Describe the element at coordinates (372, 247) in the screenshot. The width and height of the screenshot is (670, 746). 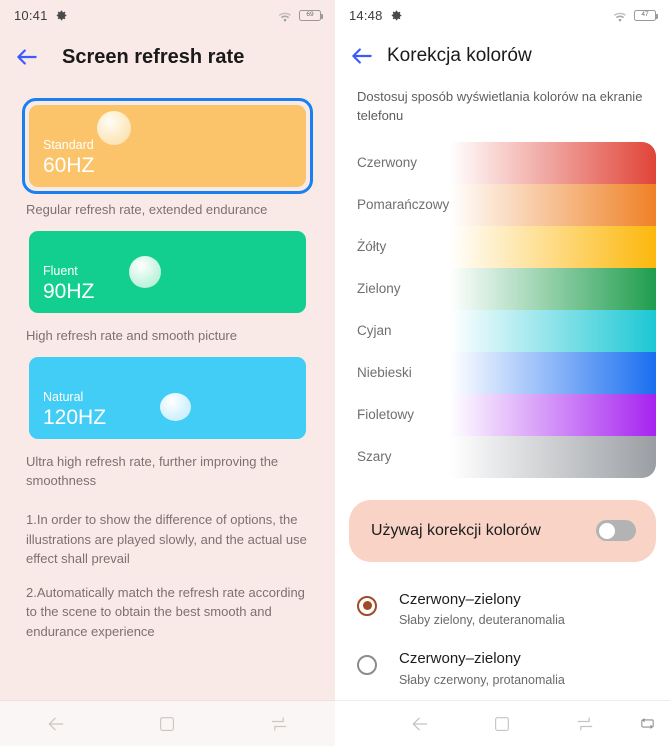
I see `color-label: Żółty` at that location.